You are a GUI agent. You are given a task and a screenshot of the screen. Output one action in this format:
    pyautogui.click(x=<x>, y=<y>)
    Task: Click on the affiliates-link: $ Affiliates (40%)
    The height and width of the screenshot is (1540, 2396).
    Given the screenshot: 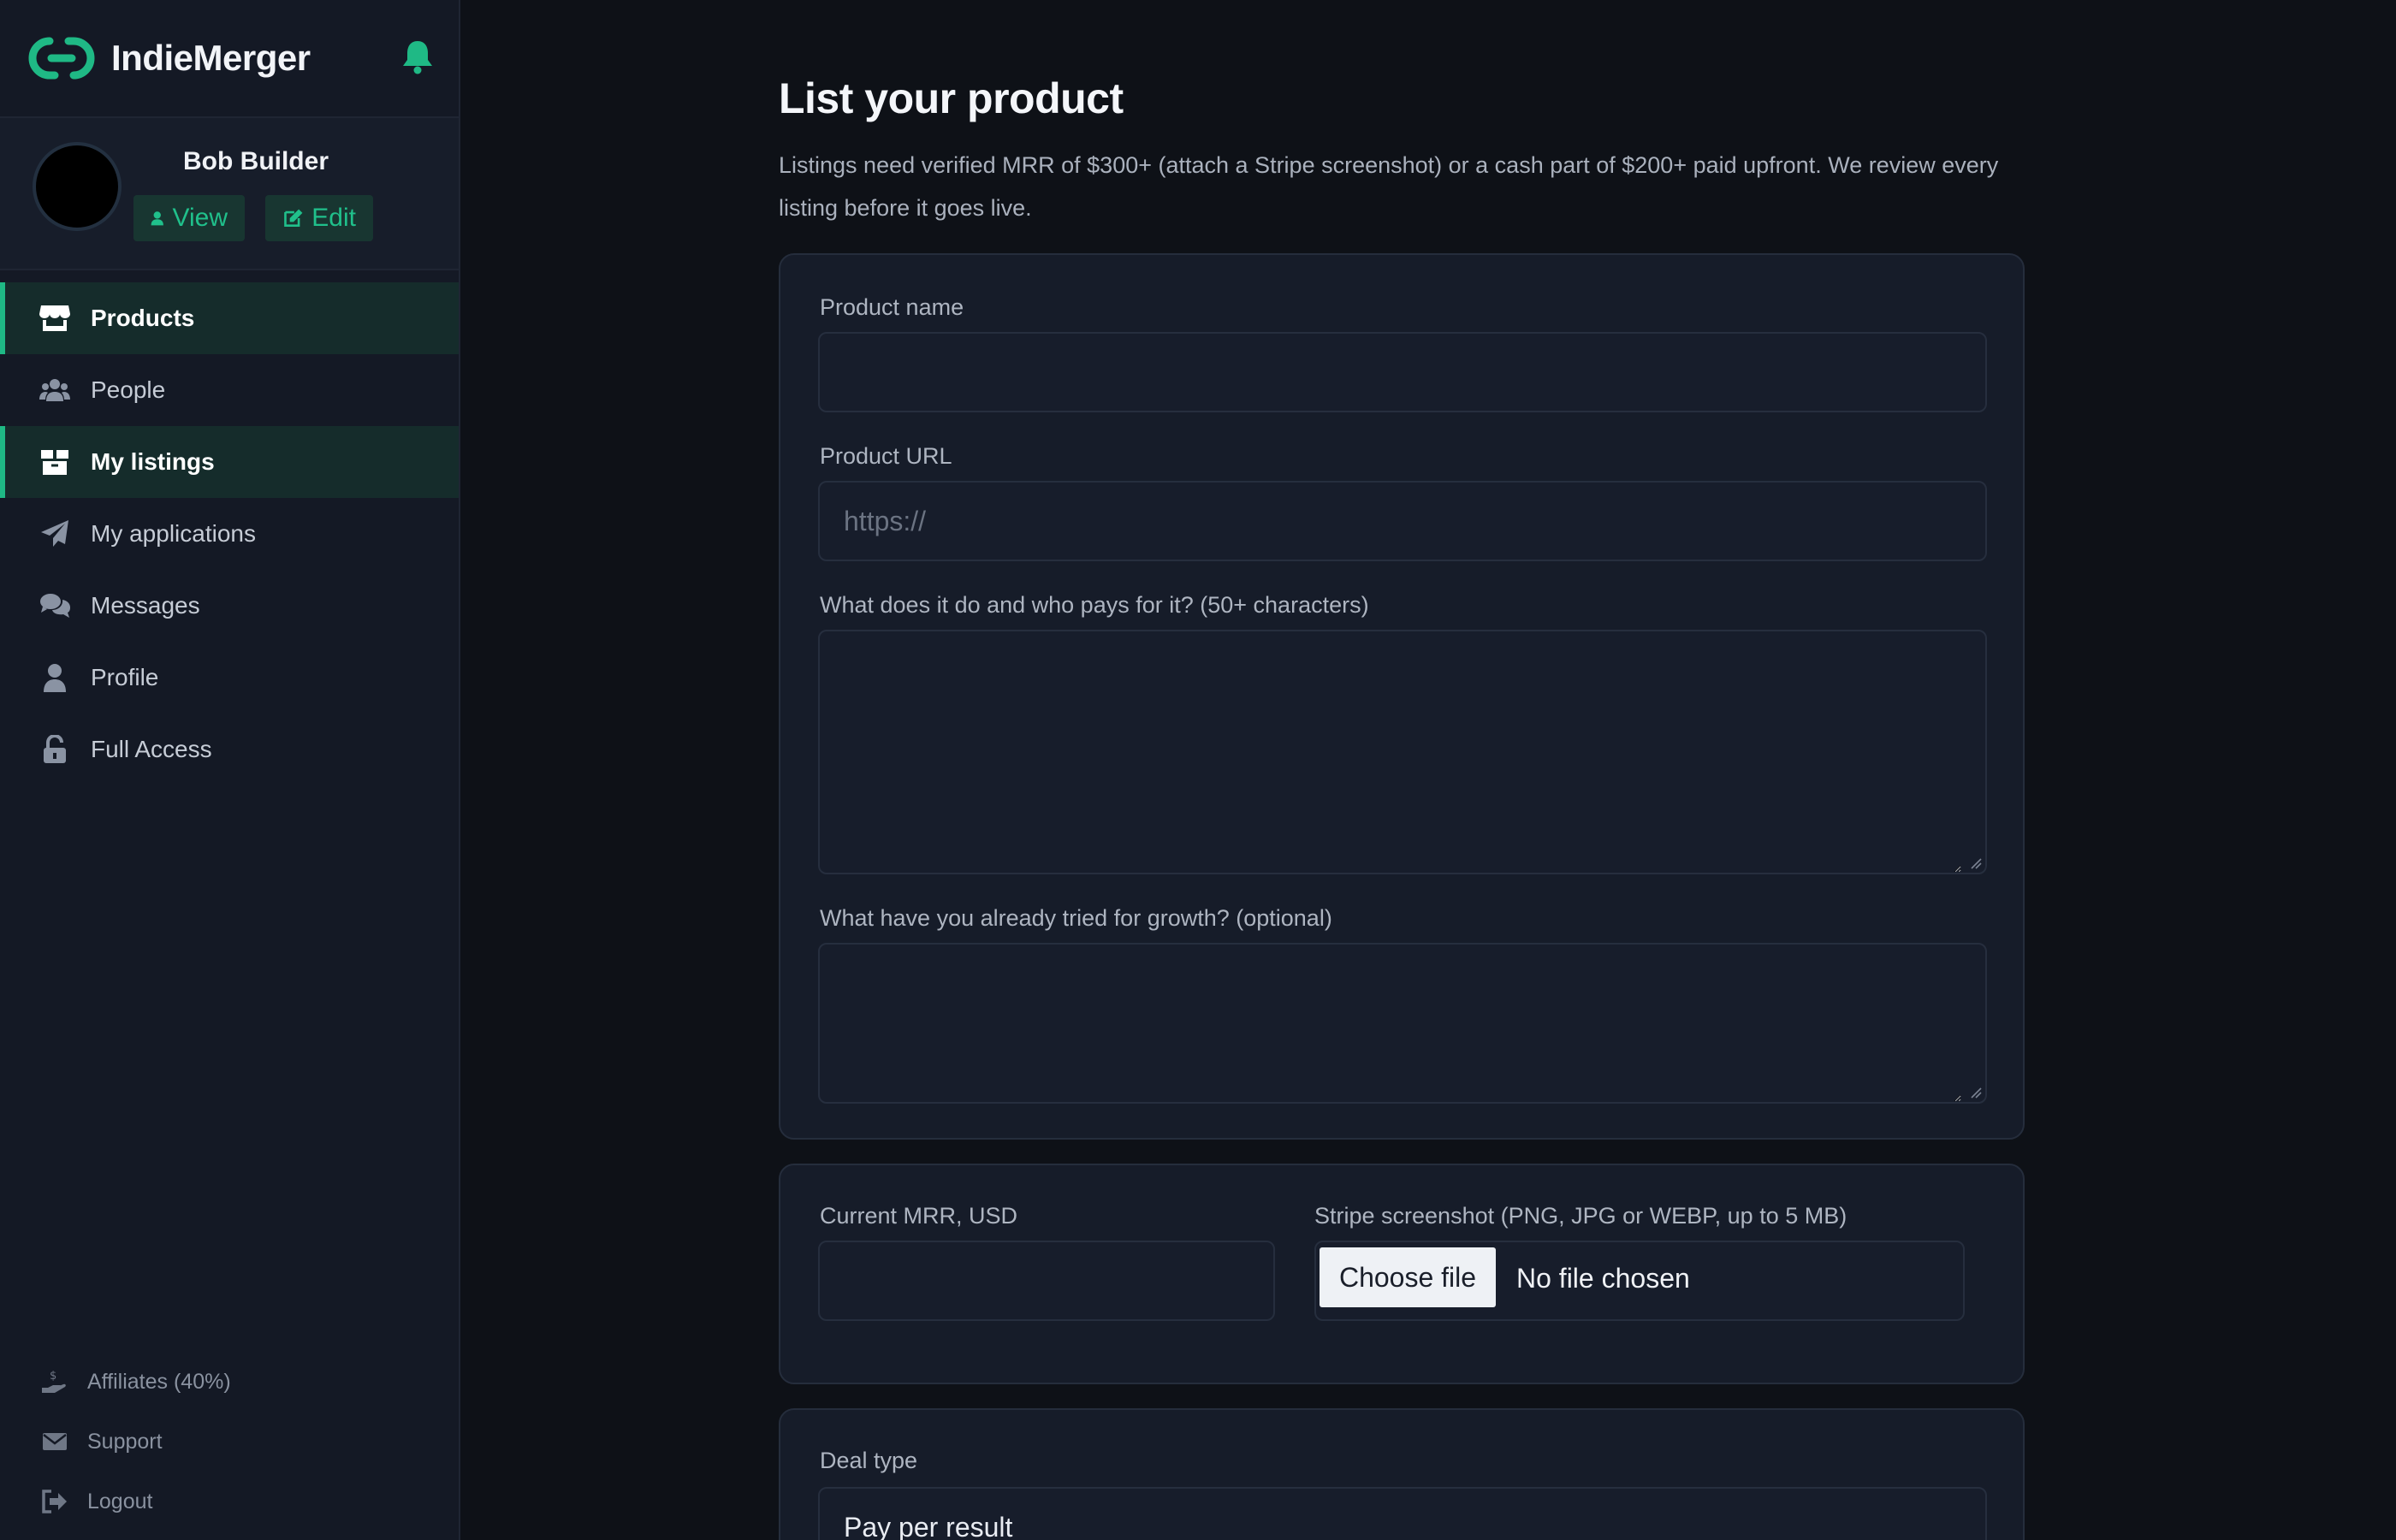 What is the action you would take?
    pyautogui.click(x=229, y=1382)
    